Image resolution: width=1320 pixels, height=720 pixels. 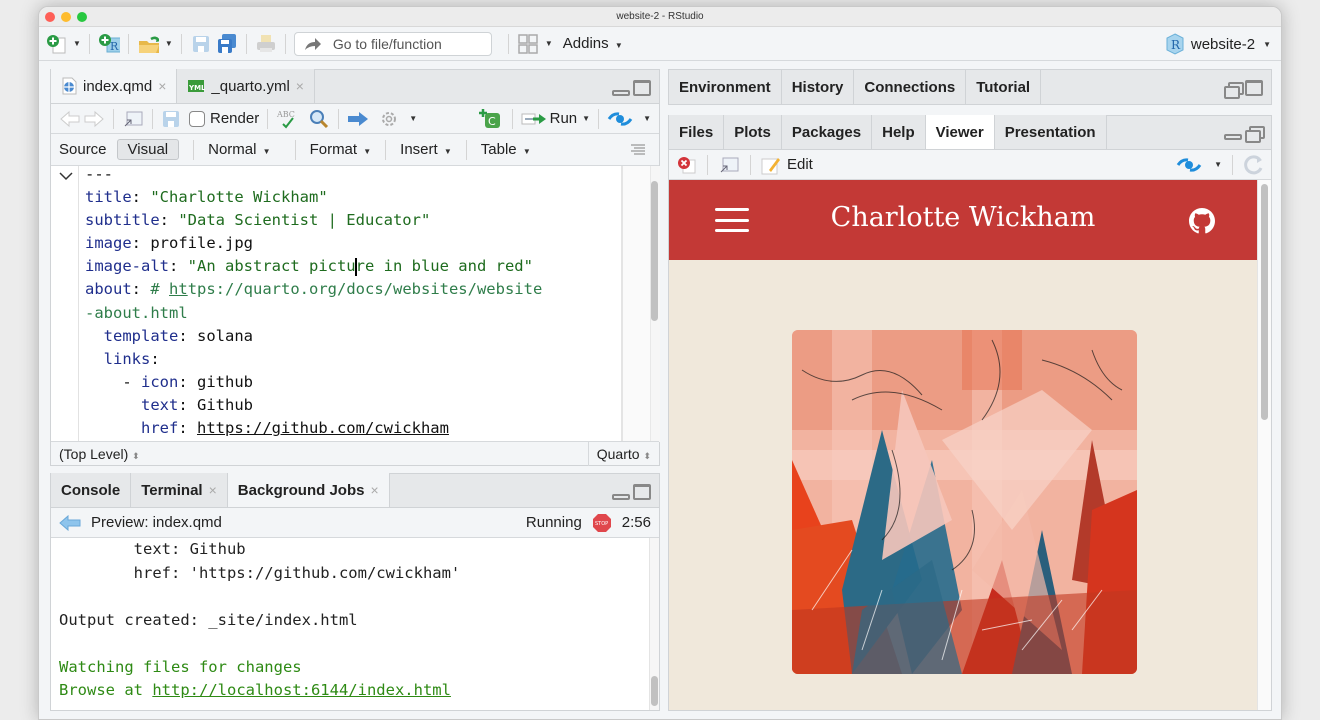 What do you see at coordinates (687, 165) in the screenshot?
I see `clear-viewer-icon` at bounding box center [687, 165].